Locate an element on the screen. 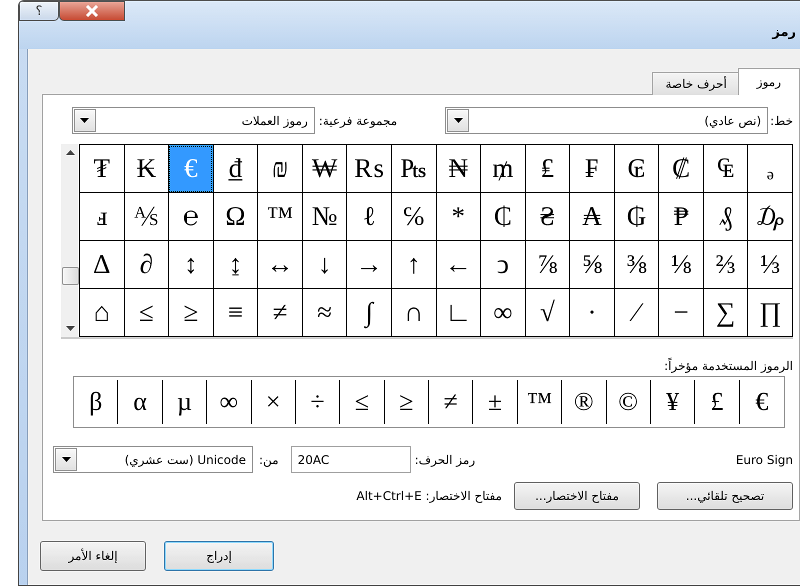 The image size is (800, 588). symbol-cell: ₠ is located at coordinates (725, 169).